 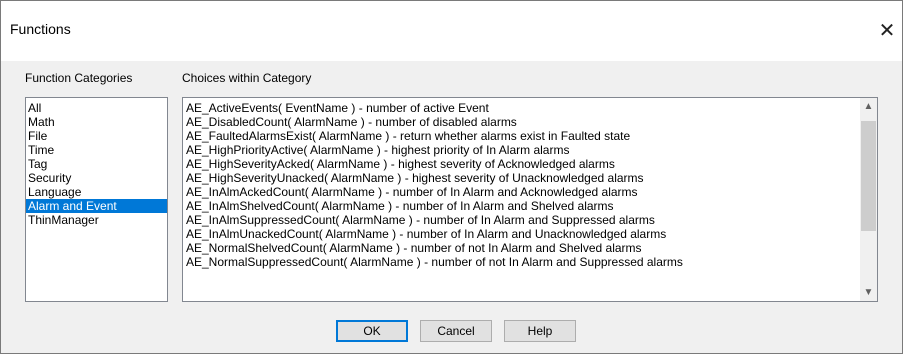 I want to click on ok-button: OK, so click(x=372, y=331).